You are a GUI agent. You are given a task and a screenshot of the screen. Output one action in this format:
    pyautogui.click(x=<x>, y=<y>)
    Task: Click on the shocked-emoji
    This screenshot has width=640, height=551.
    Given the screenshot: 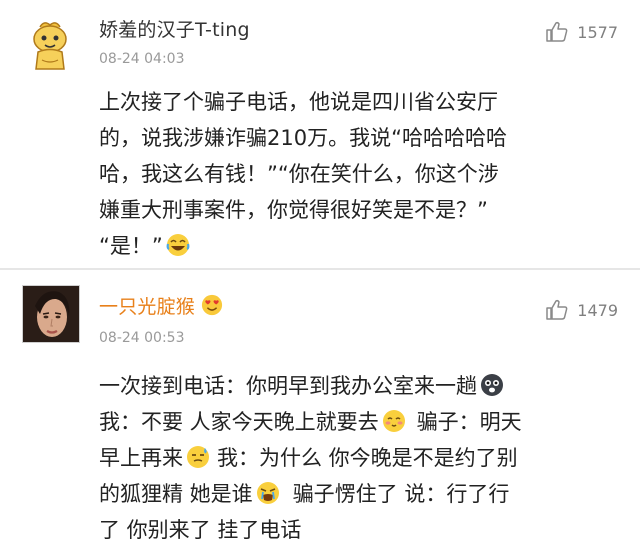 What is the action you would take?
    pyautogui.click(x=492, y=385)
    